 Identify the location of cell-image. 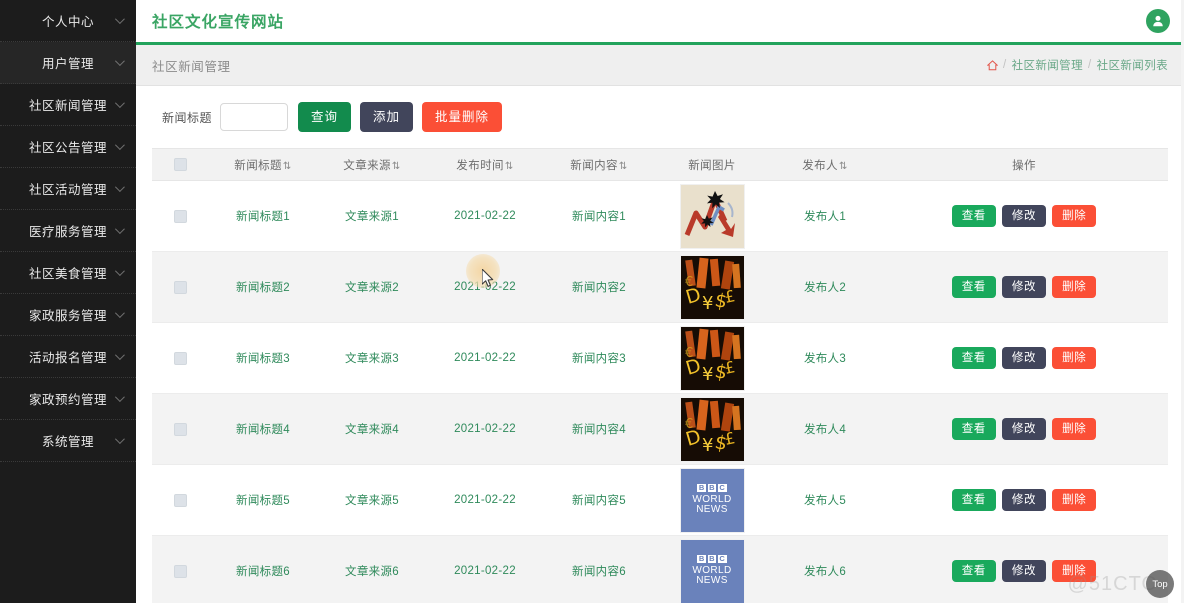
(712, 216).